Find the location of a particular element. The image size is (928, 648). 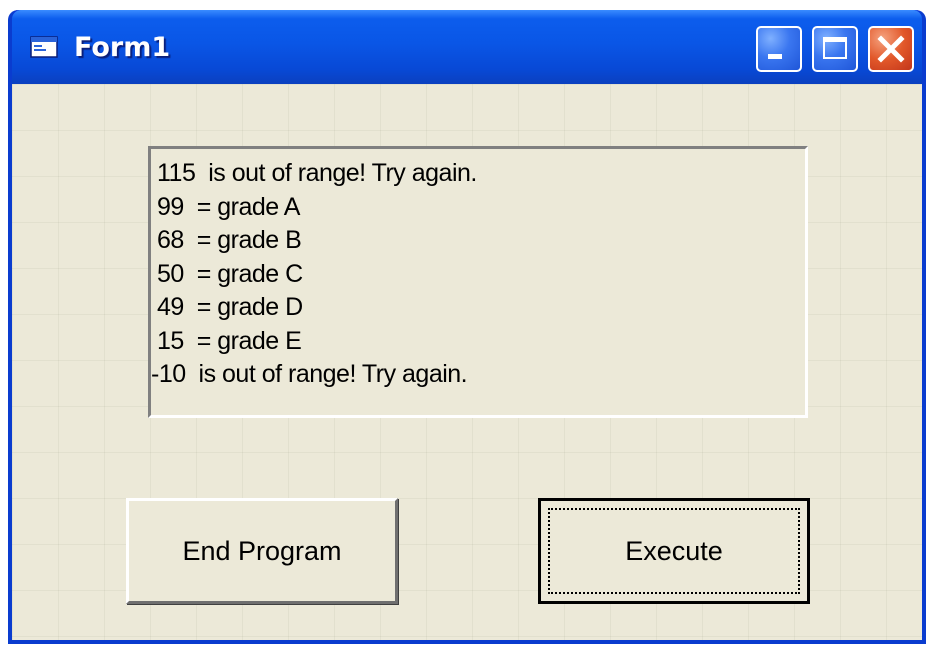

minimize-icon is located at coordinates (775, 56).